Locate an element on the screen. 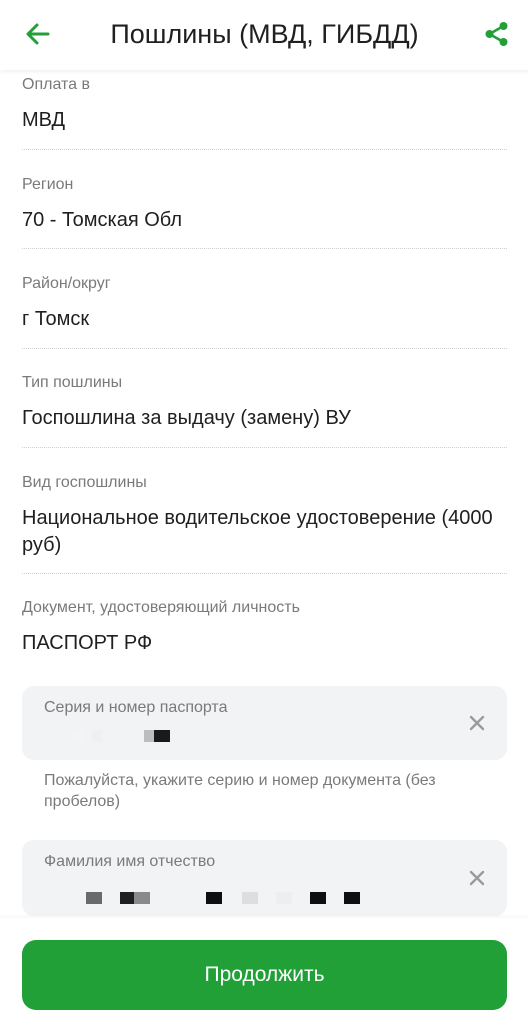 This screenshot has width=529, height=1024. bottom-action-bar: Продолжить is located at coordinates (264, 971).